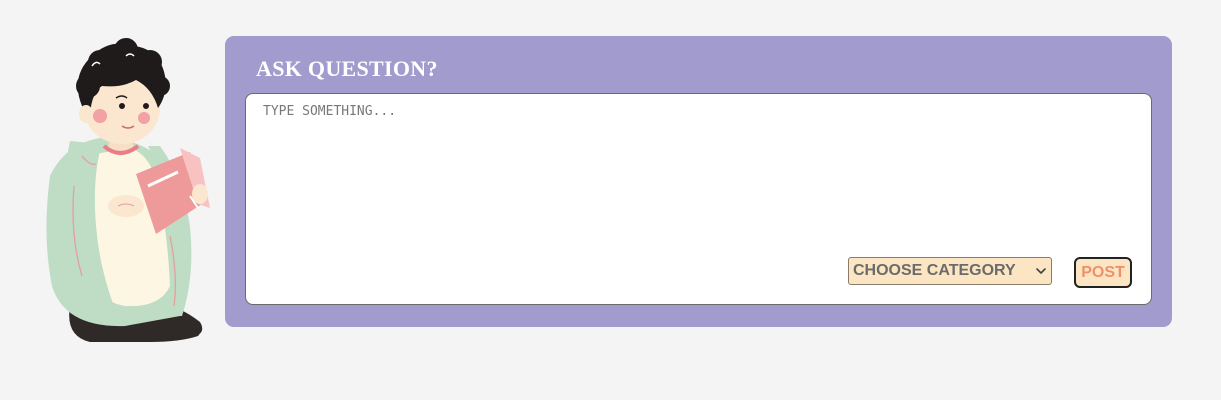 This screenshot has height=400, width=1221. Describe the element at coordinates (128, 190) in the screenshot. I see `person-reading-illustration` at that location.